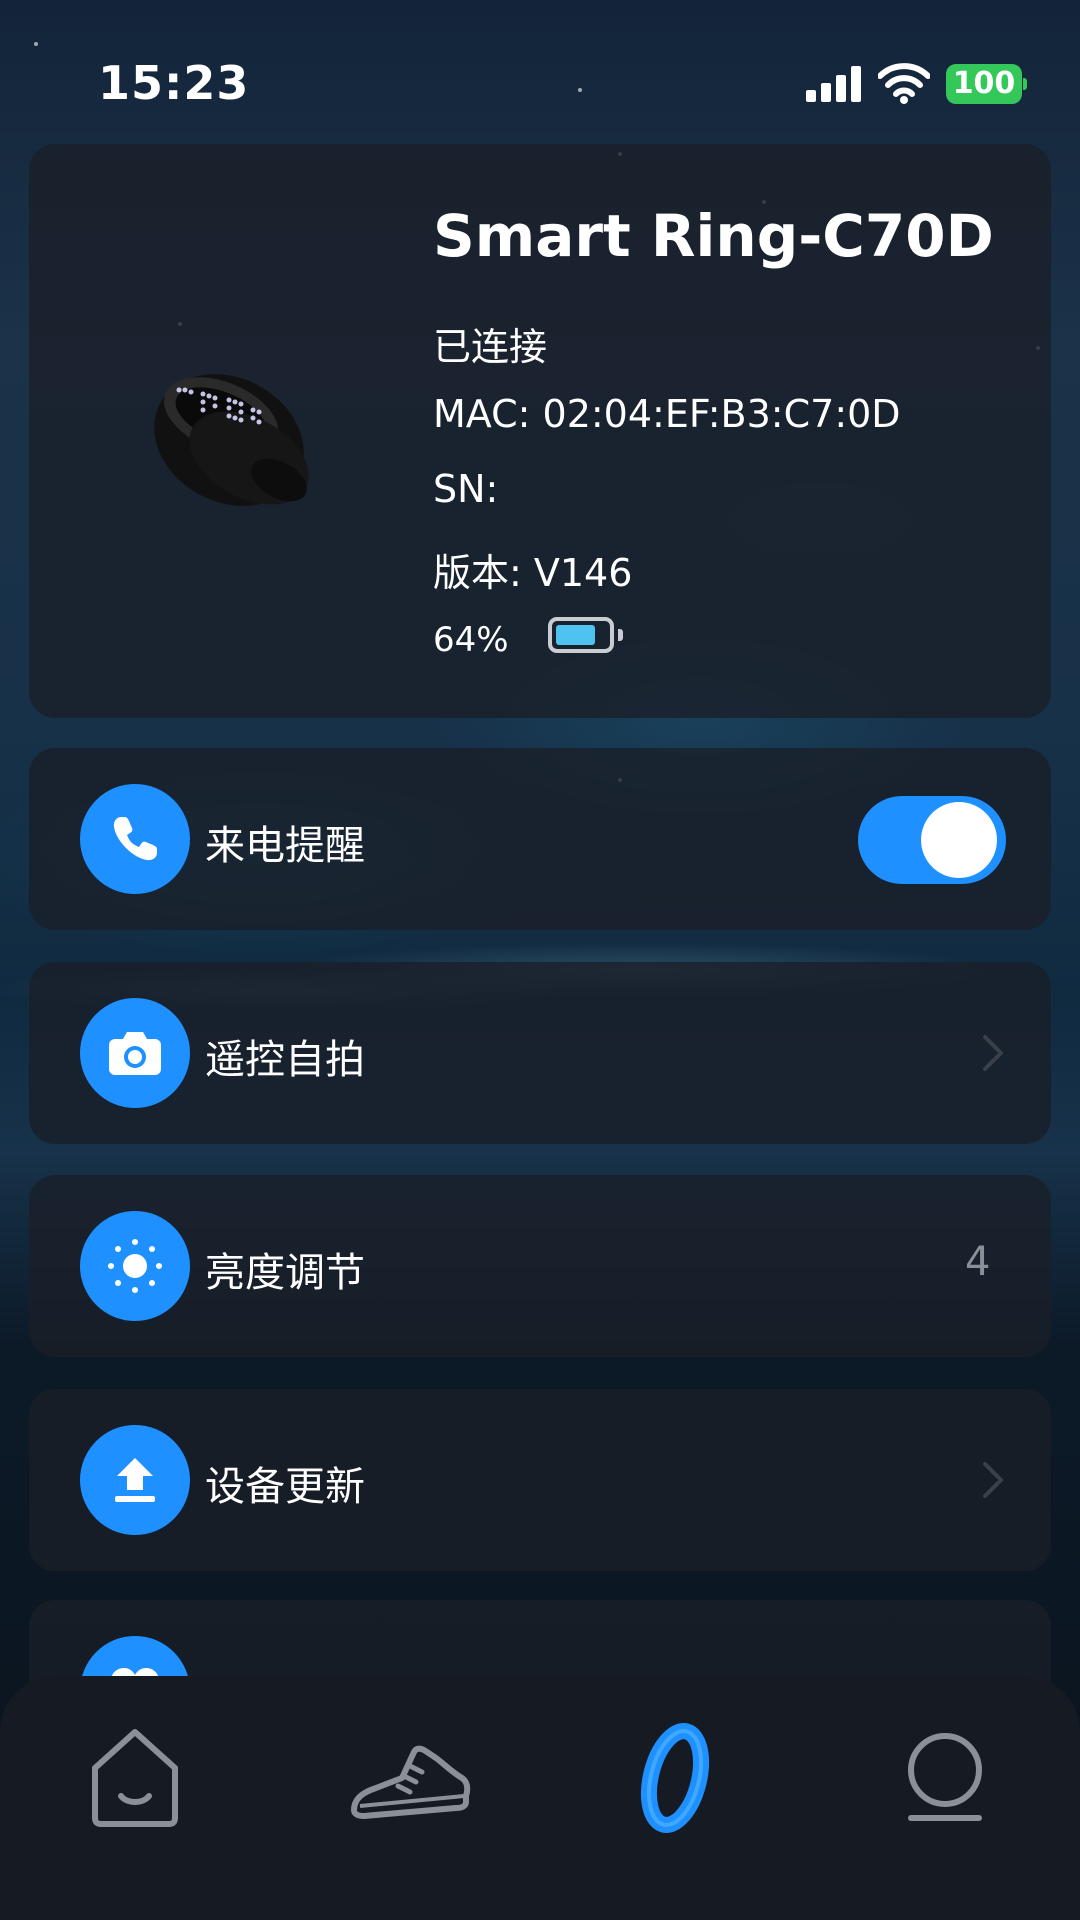 The image size is (1080, 1920). What do you see at coordinates (285, 1273) in the screenshot?
I see `brightness-label: 亮度调节` at bounding box center [285, 1273].